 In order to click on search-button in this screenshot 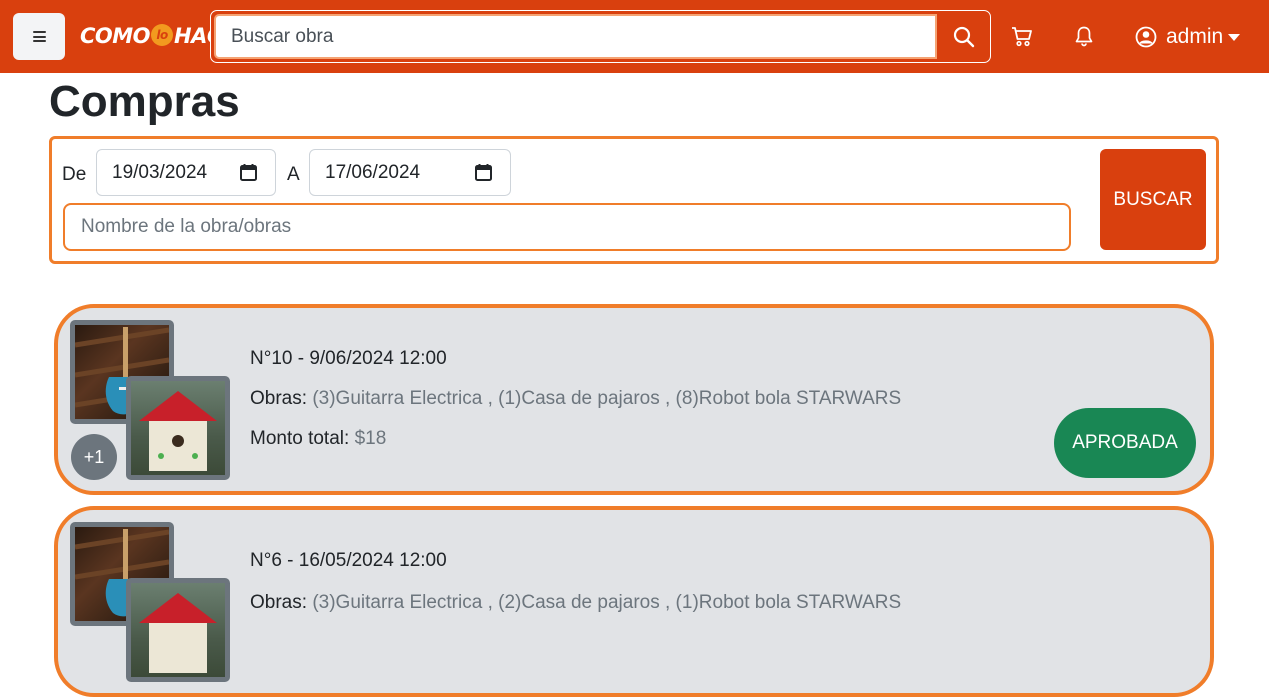, I will do `click(963, 36)`.